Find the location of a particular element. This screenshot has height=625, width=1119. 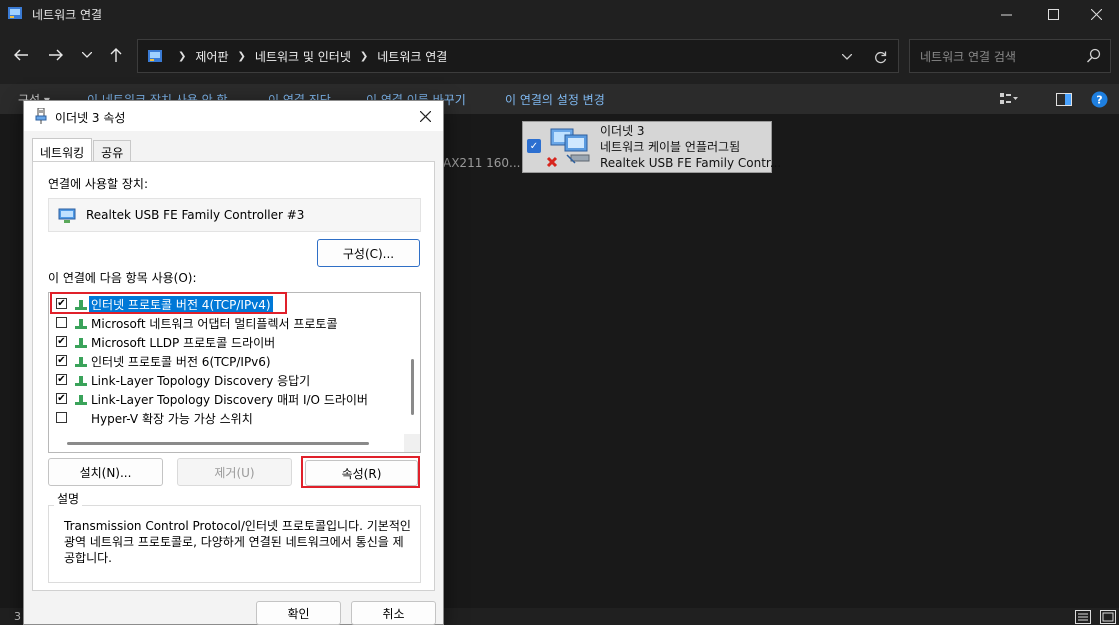

minimize-button is located at coordinates (1006, 14).